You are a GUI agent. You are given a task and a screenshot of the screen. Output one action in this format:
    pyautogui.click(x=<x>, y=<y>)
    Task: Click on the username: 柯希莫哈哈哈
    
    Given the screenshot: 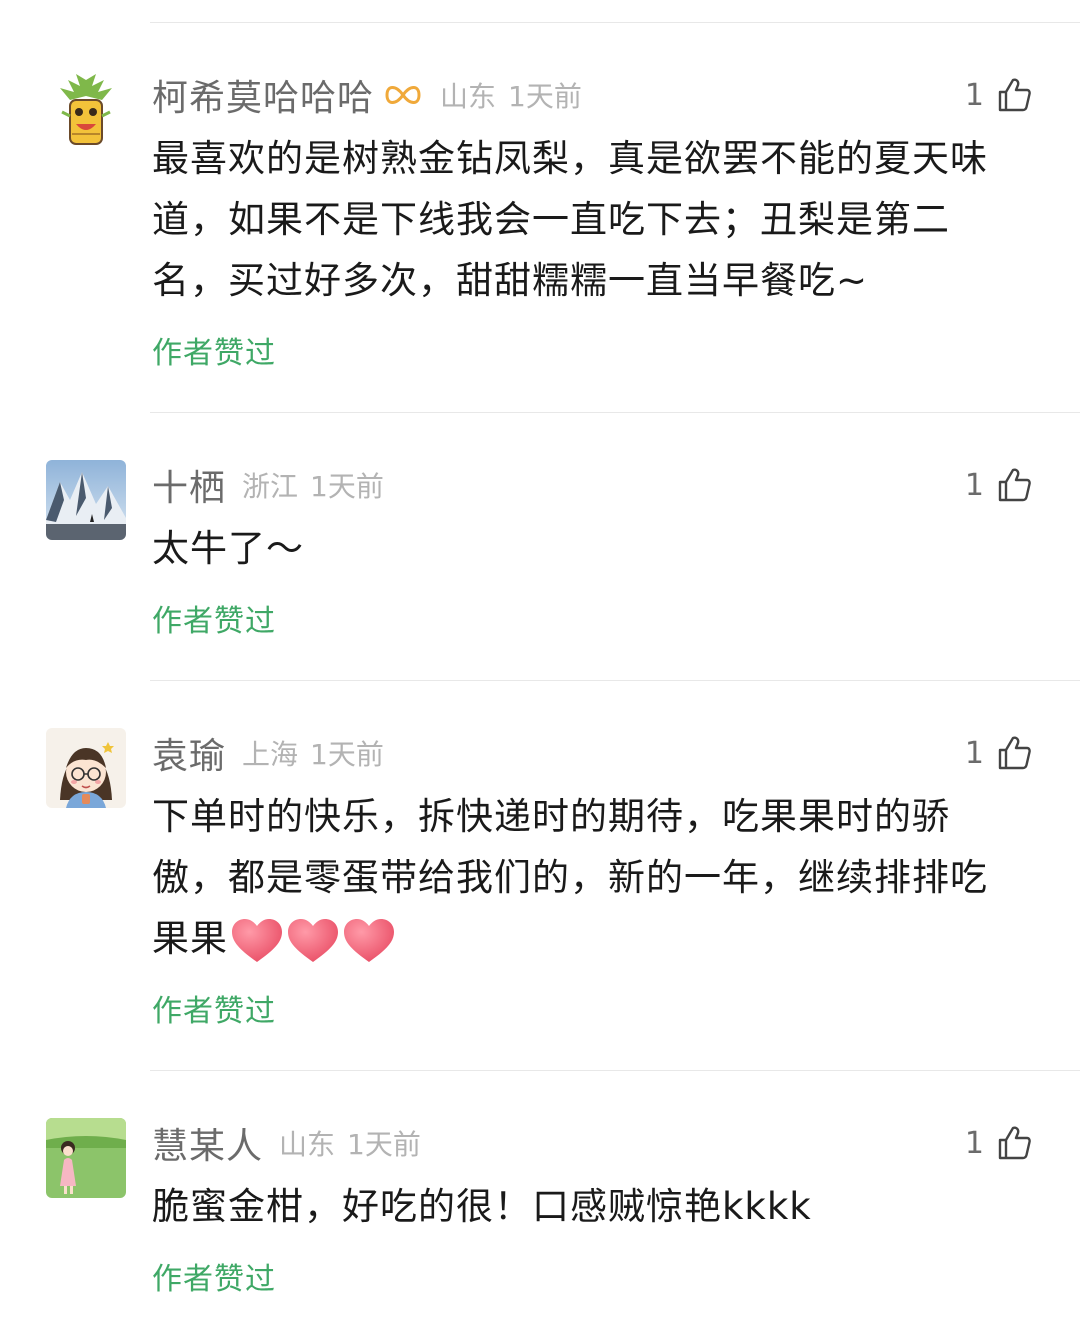 What is the action you would take?
    pyautogui.click(x=263, y=95)
    